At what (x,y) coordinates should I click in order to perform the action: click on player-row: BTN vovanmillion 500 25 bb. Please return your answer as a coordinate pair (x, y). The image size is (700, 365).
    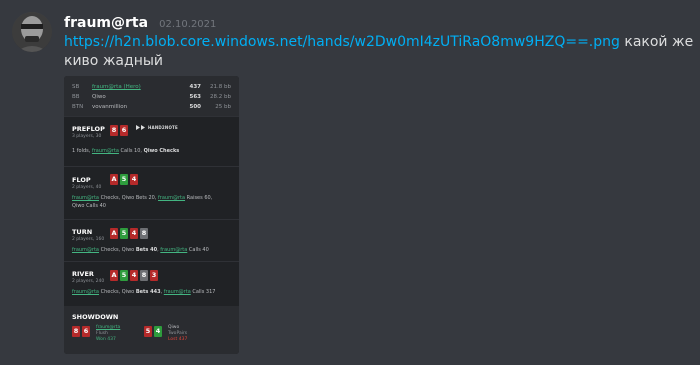
    Looking at the image, I should click on (151, 107).